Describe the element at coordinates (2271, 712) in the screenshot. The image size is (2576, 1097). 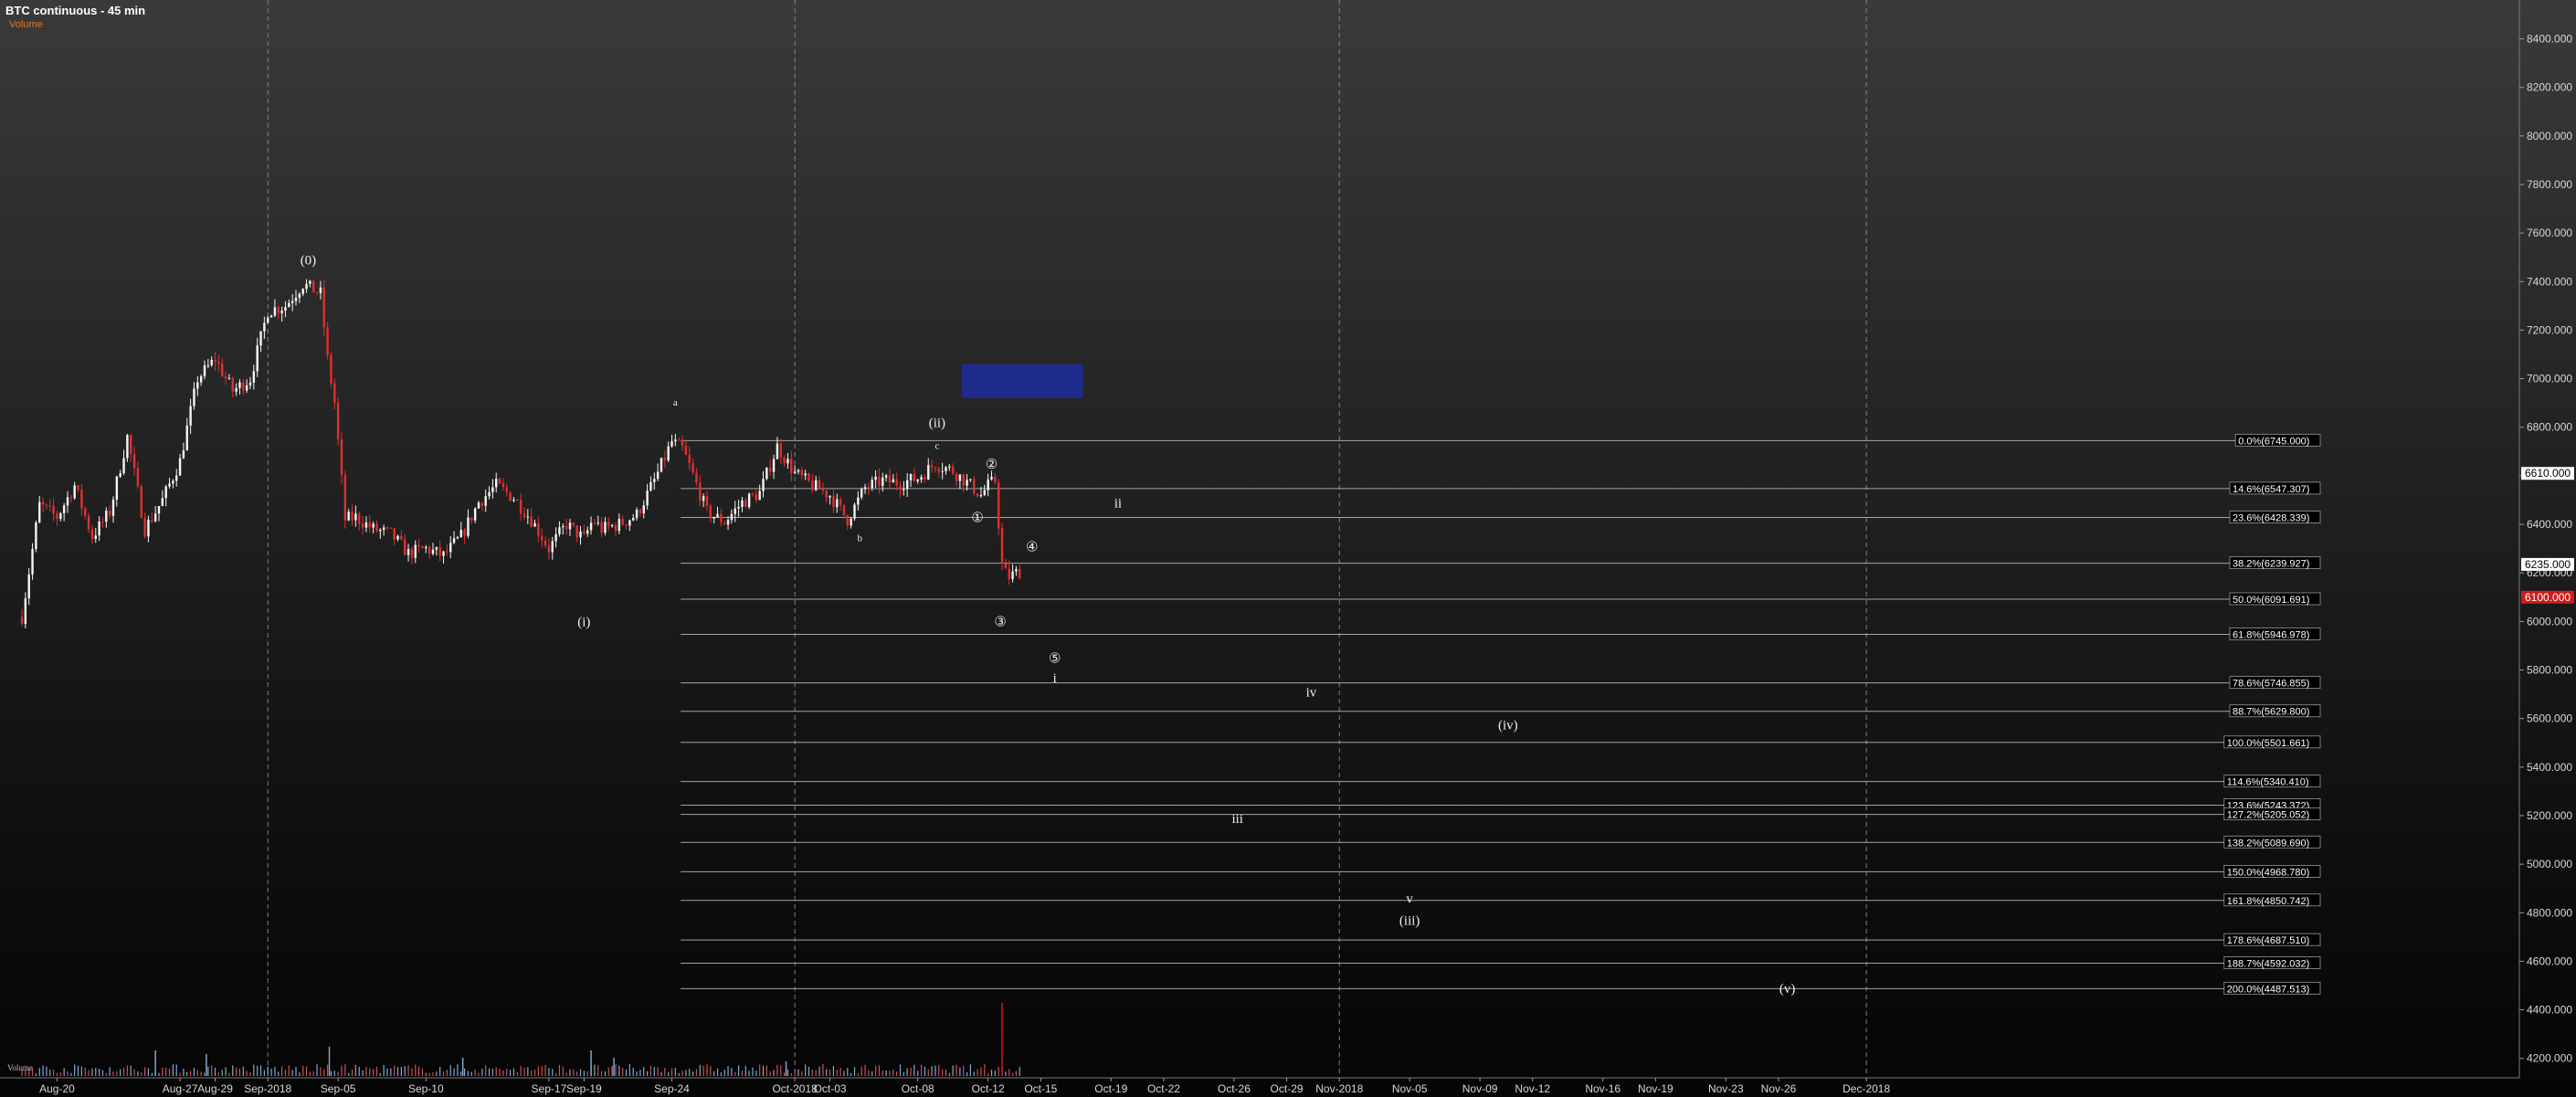
I see `fib-label: 88.7%(5629.800)` at that location.